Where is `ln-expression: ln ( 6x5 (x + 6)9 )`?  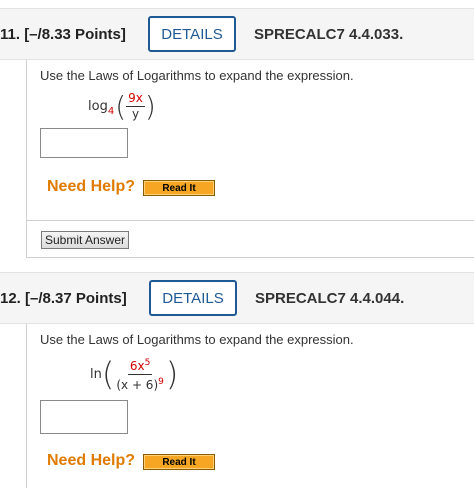
ln-expression: ln ( 6x5 (x + 6)9 ) is located at coordinates (134, 374).